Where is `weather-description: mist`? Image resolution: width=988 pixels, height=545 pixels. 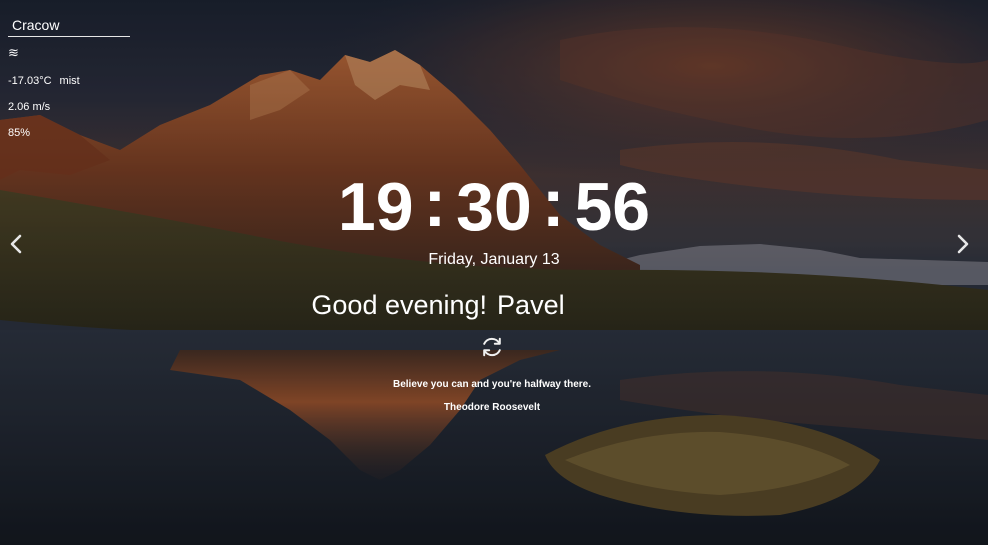
weather-description: mist is located at coordinates (69, 81).